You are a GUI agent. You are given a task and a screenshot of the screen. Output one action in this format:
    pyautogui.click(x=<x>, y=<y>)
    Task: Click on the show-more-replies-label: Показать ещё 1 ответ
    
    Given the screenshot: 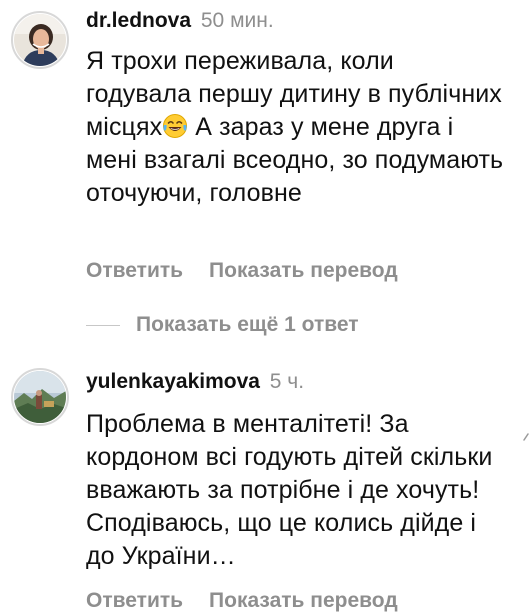 What is the action you would take?
    pyautogui.click(x=247, y=324)
    